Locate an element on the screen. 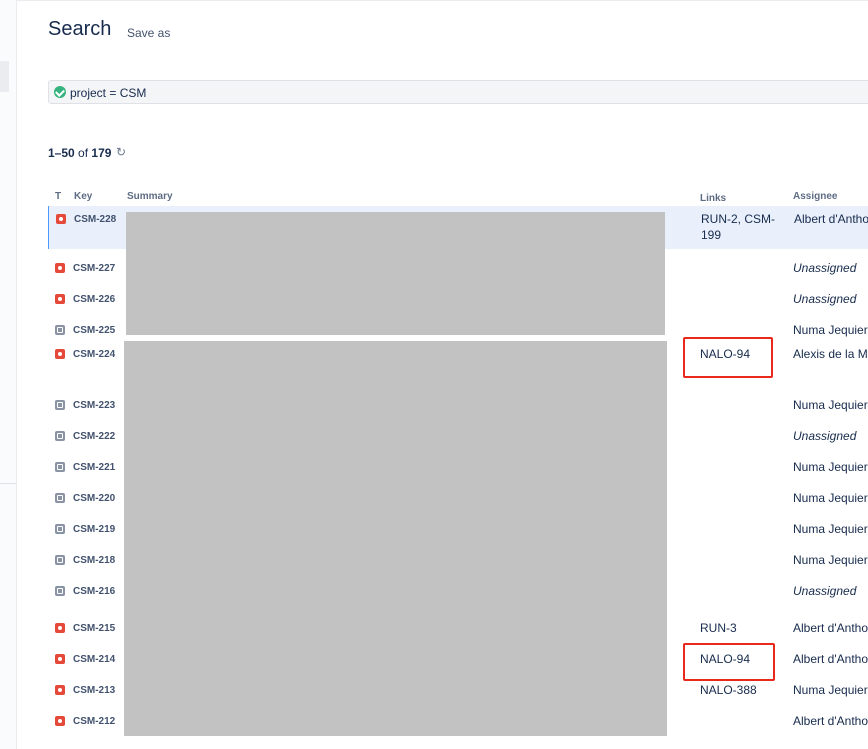 The width and height of the screenshot is (868, 749). issue-key-link: CSM-219 is located at coordinates (94, 529).